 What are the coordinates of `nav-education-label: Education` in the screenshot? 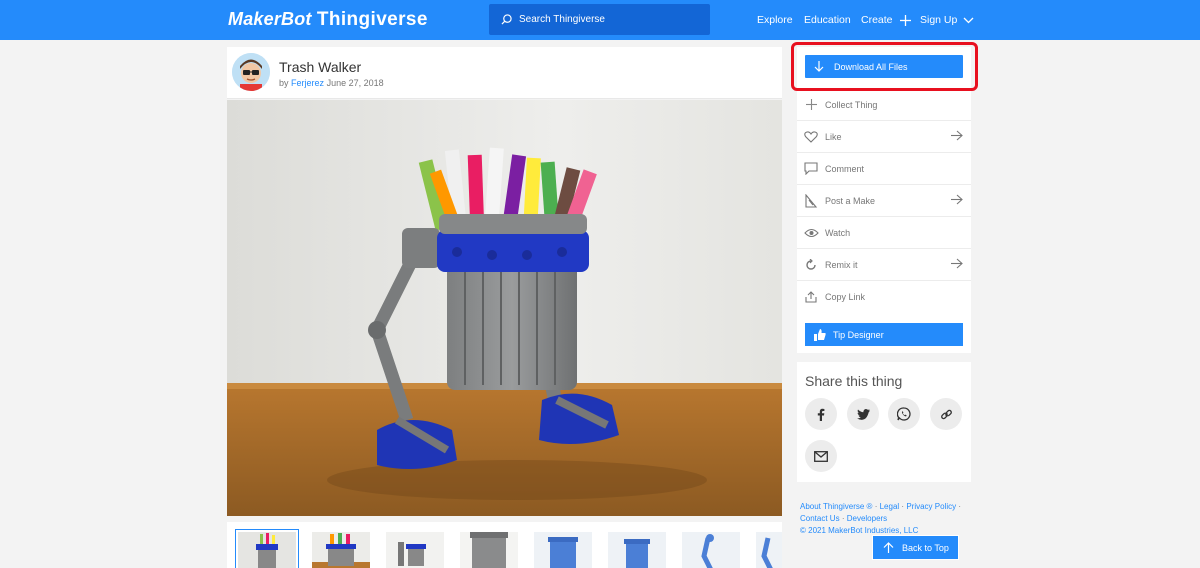 It's located at (827, 20).